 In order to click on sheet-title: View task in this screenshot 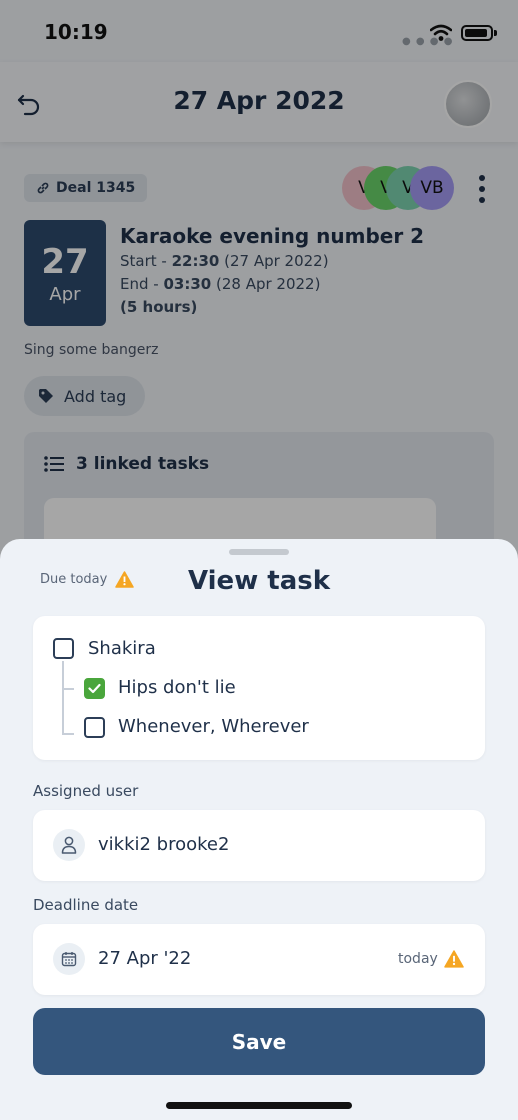, I will do `click(259, 581)`.